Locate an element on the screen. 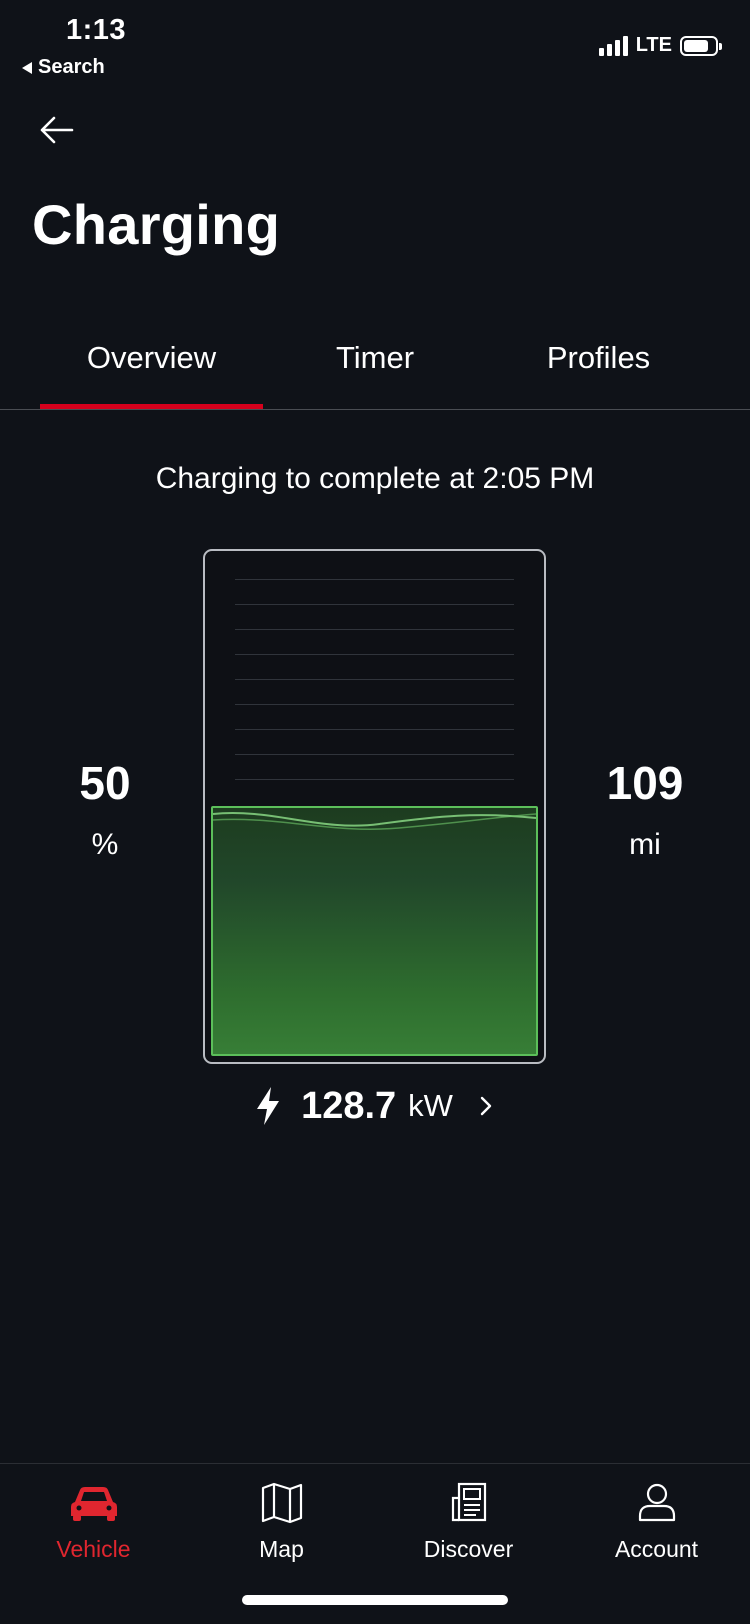 The image size is (750, 1624). charging-power-row: 128.7 kW is located at coordinates (375, 1106).